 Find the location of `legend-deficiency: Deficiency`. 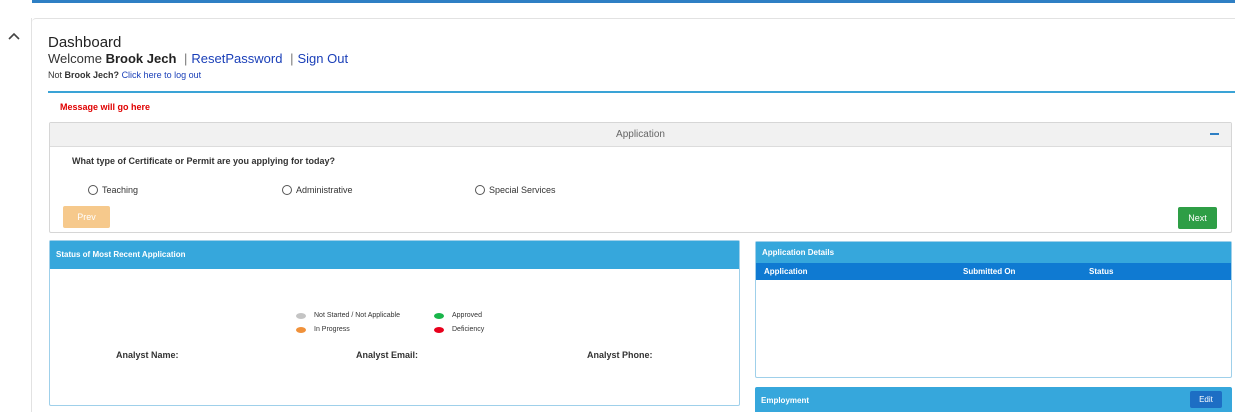

legend-deficiency: Deficiency is located at coordinates (459, 329).